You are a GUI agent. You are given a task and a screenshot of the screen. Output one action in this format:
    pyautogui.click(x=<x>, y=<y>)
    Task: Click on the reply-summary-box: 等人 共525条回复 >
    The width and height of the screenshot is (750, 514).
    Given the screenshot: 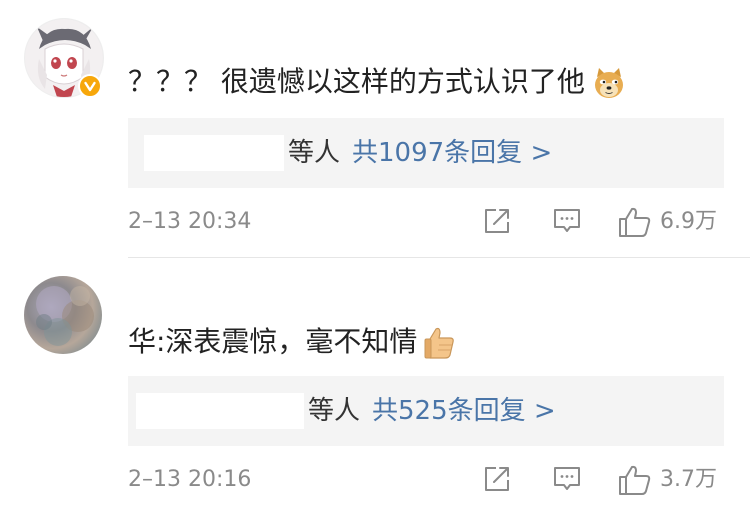 What is the action you would take?
    pyautogui.click(x=426, y=411)
    